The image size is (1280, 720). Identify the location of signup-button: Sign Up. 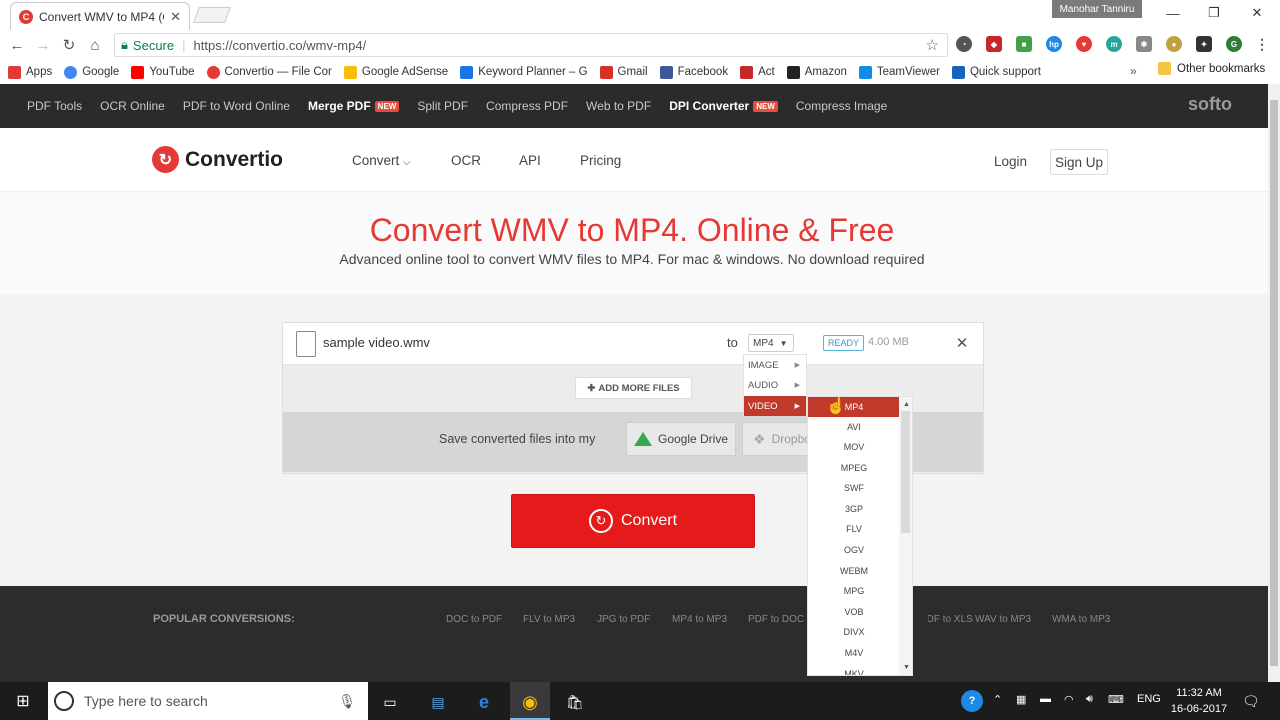
(1079, 162).